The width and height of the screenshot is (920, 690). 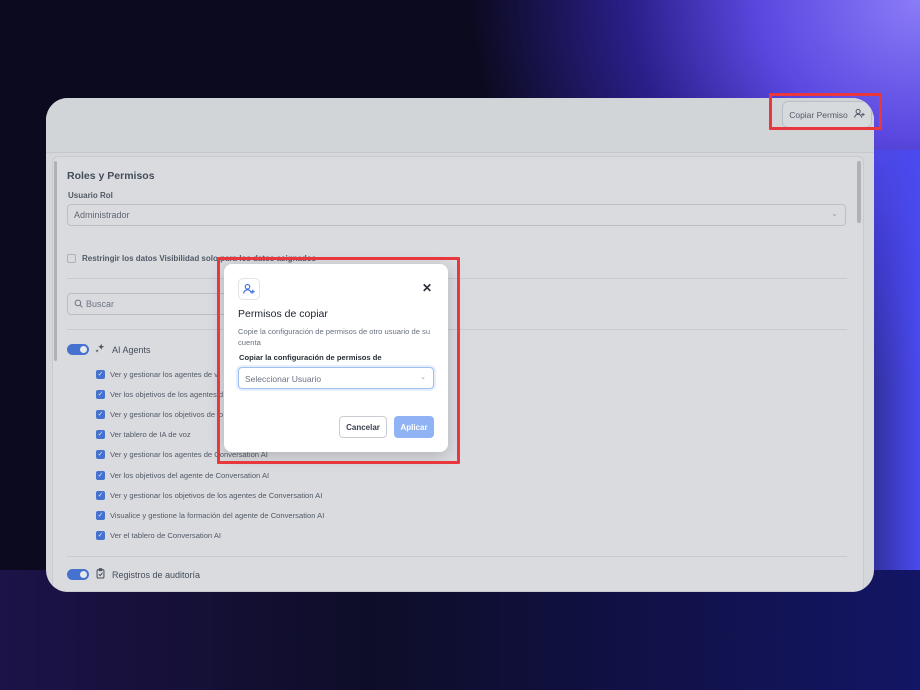 I want to click on copy-from-label: Copiar la configuración de permisos de, so click(x=310, y=357).